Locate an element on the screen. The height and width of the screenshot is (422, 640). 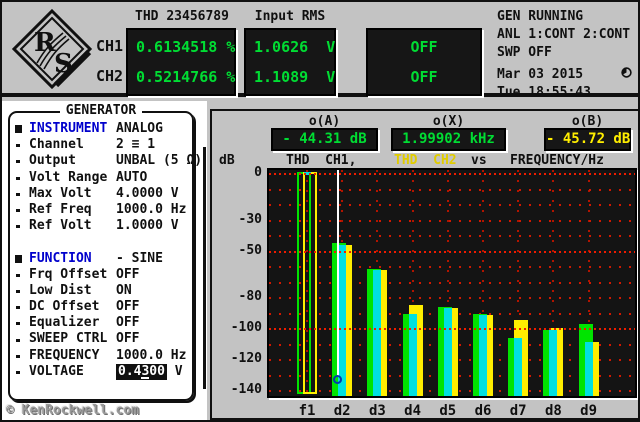
thd-display-title: THD 23456789 is located at coordinates (182, 16).